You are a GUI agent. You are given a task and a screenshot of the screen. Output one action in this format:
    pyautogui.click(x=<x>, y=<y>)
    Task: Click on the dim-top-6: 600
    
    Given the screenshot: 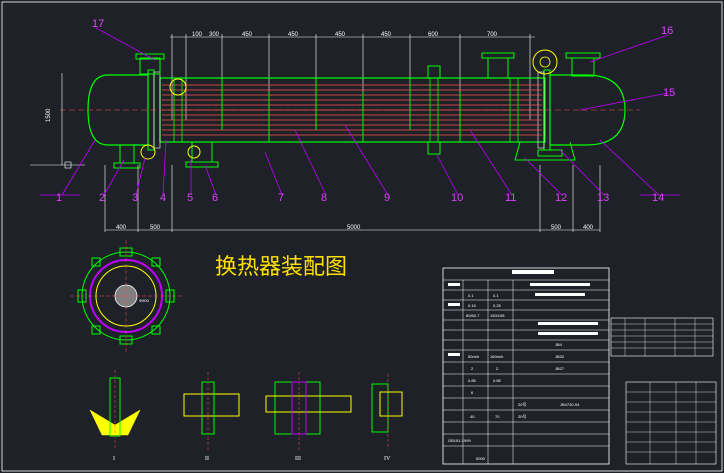 What is the action you would take?
    pyautogui.click(x=433, y=35)
    